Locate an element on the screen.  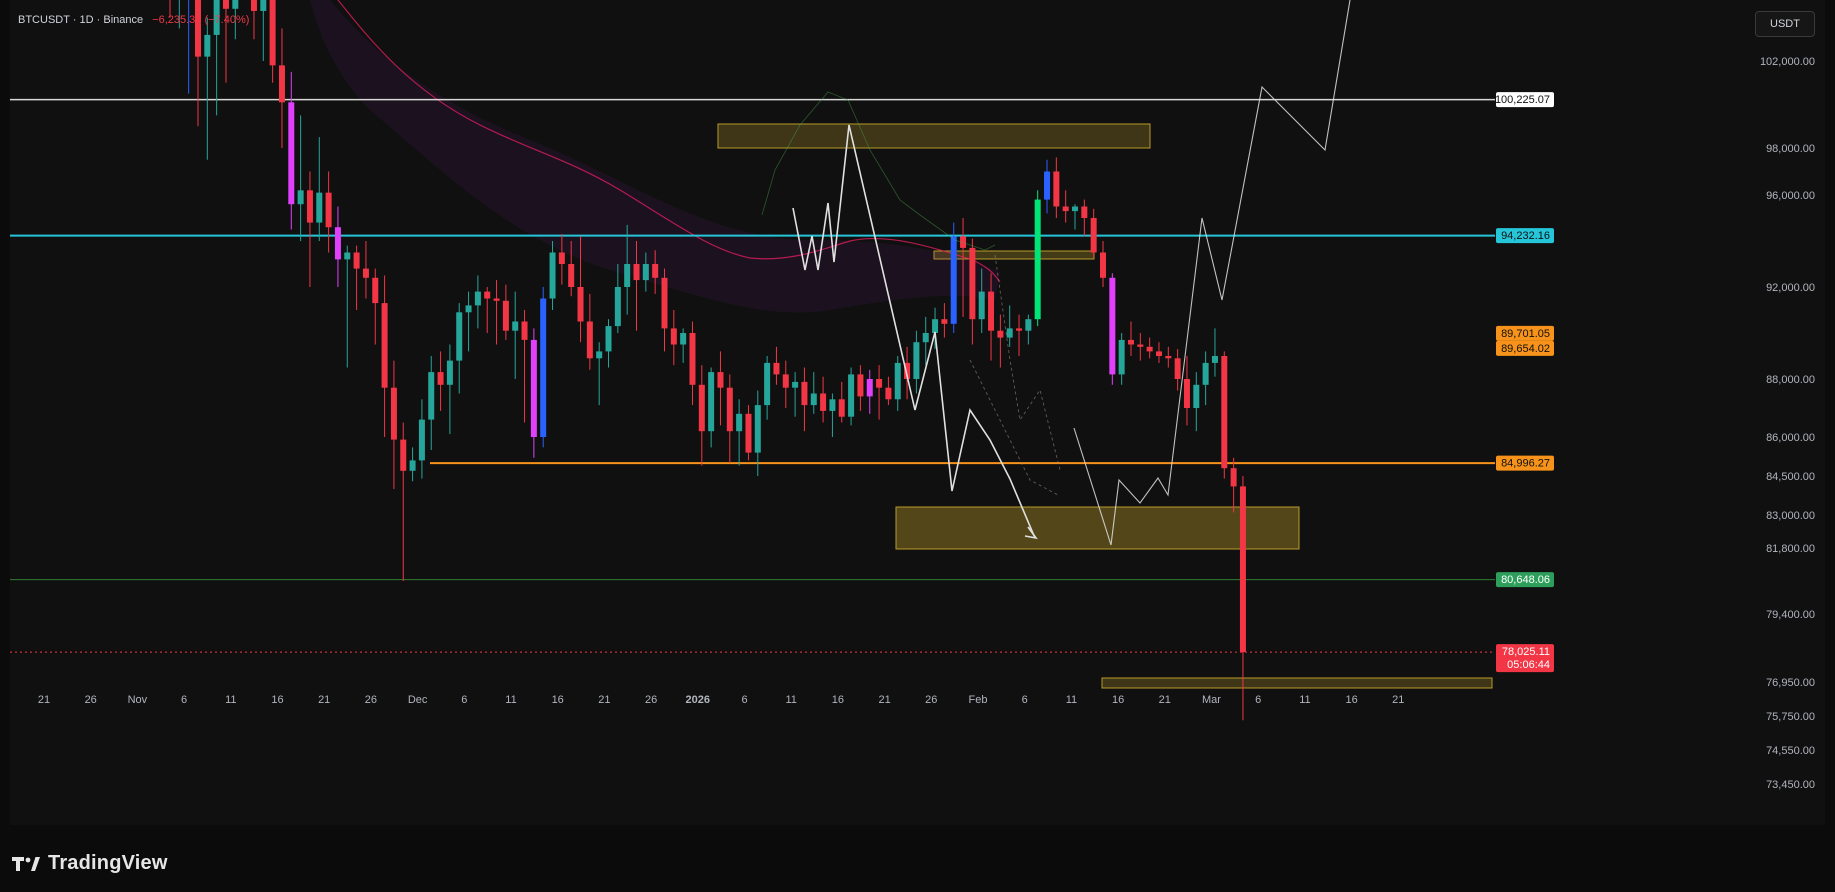
tradingview-logo: TradingView is located at coordinates (90, 863).